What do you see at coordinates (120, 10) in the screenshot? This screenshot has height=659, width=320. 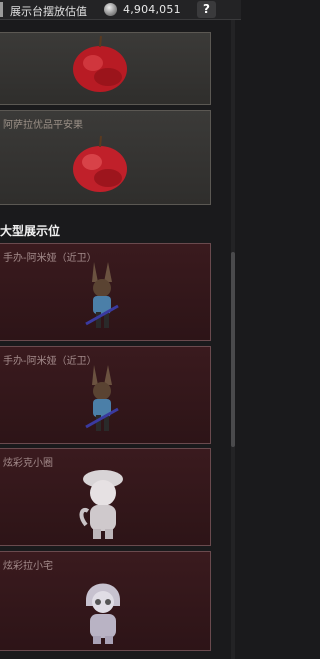 I see `top-bar: 展示台摆放估值 4,904,051 ?` at bounding box center [120, 10].